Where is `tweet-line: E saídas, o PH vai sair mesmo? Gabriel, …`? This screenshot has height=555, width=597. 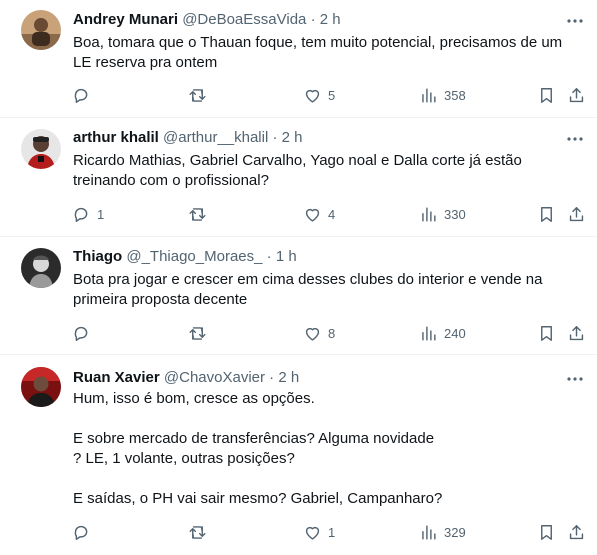 tweet-line: E saídas, o PH vai sair mesmo? Gabriel, … is located at coordinates (258, 498).